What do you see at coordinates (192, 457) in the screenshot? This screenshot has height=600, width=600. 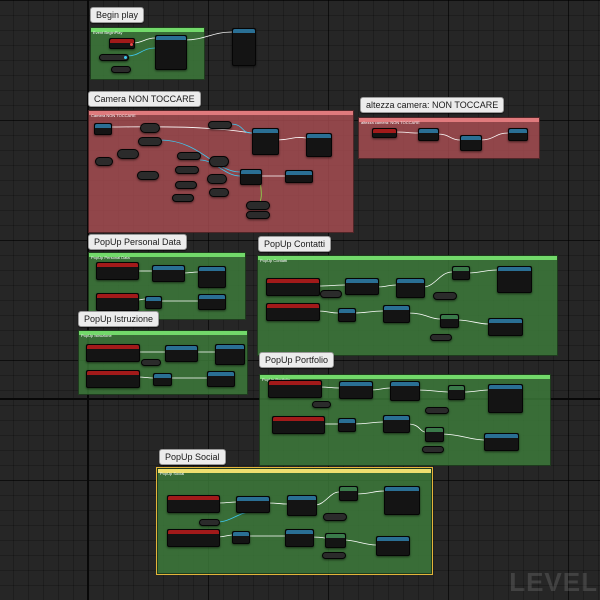 I see `comment-bubble-social: PopUp Social` at bounding box center [192, 457].